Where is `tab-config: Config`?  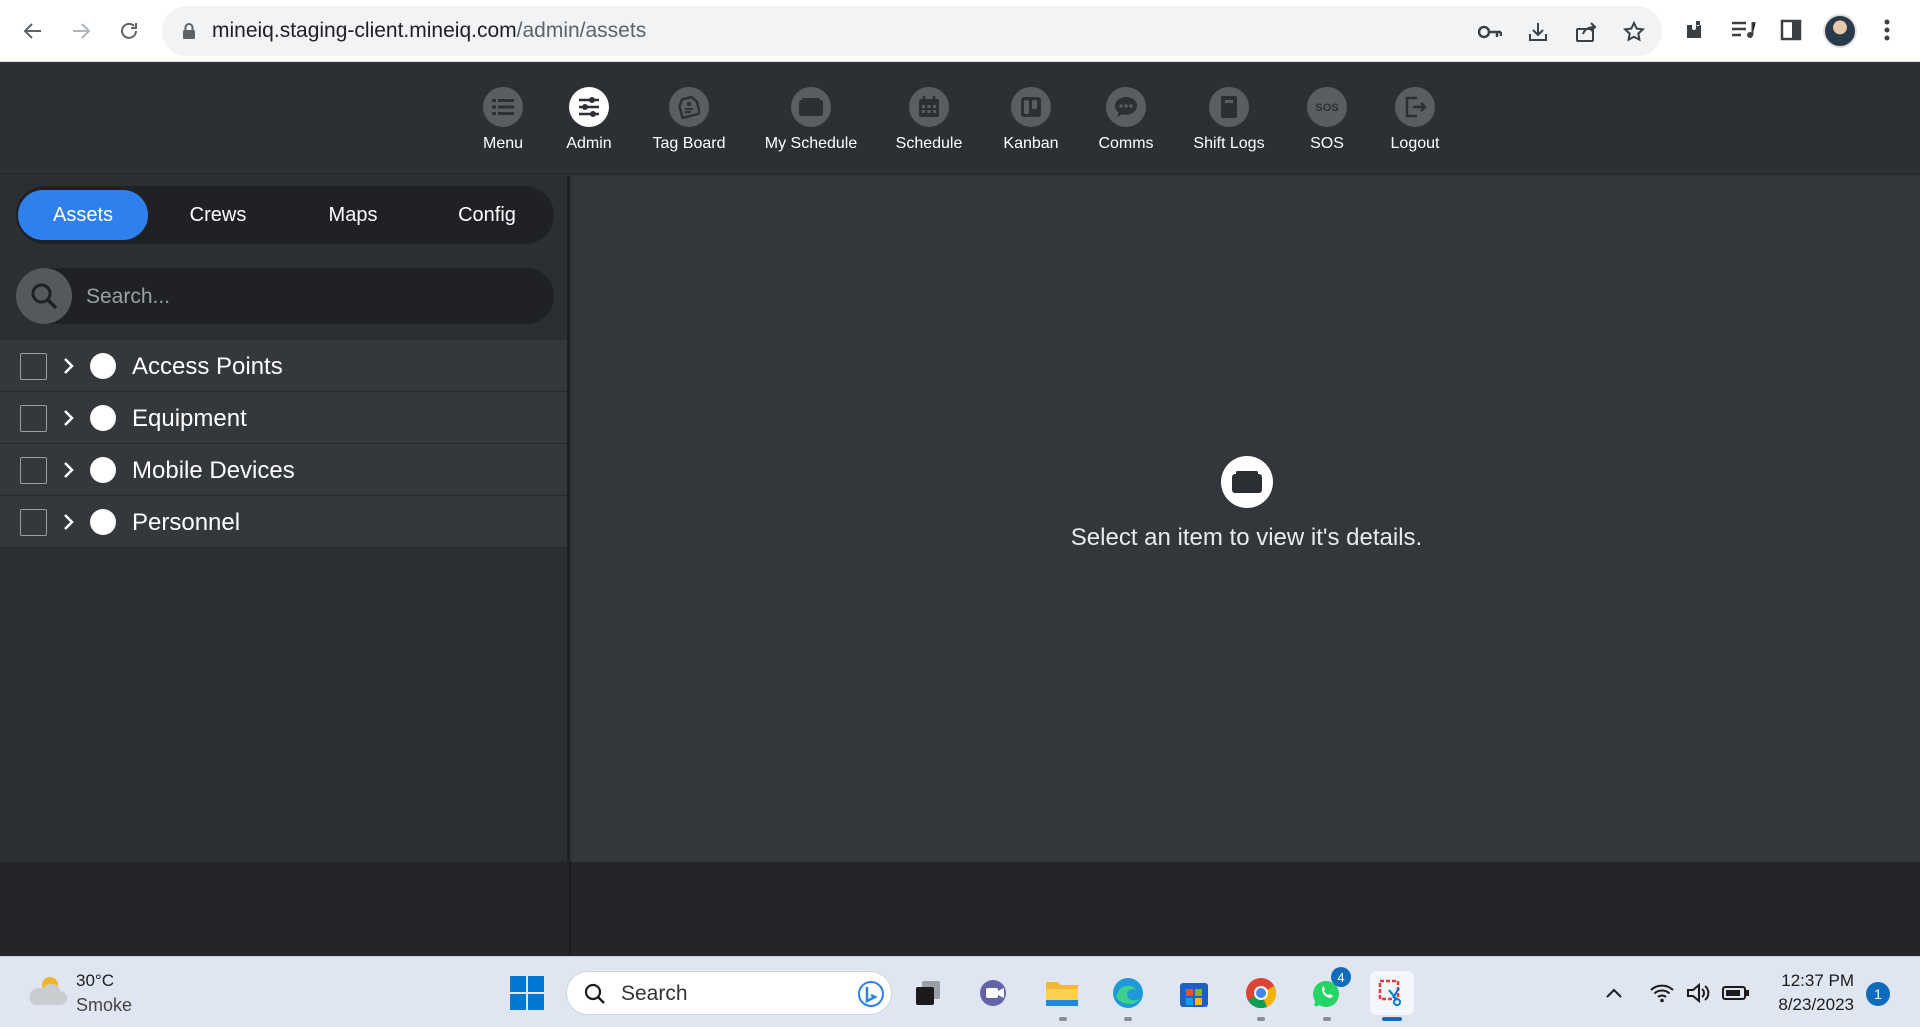 tab-config: Config is located at coordinates (487, 215).